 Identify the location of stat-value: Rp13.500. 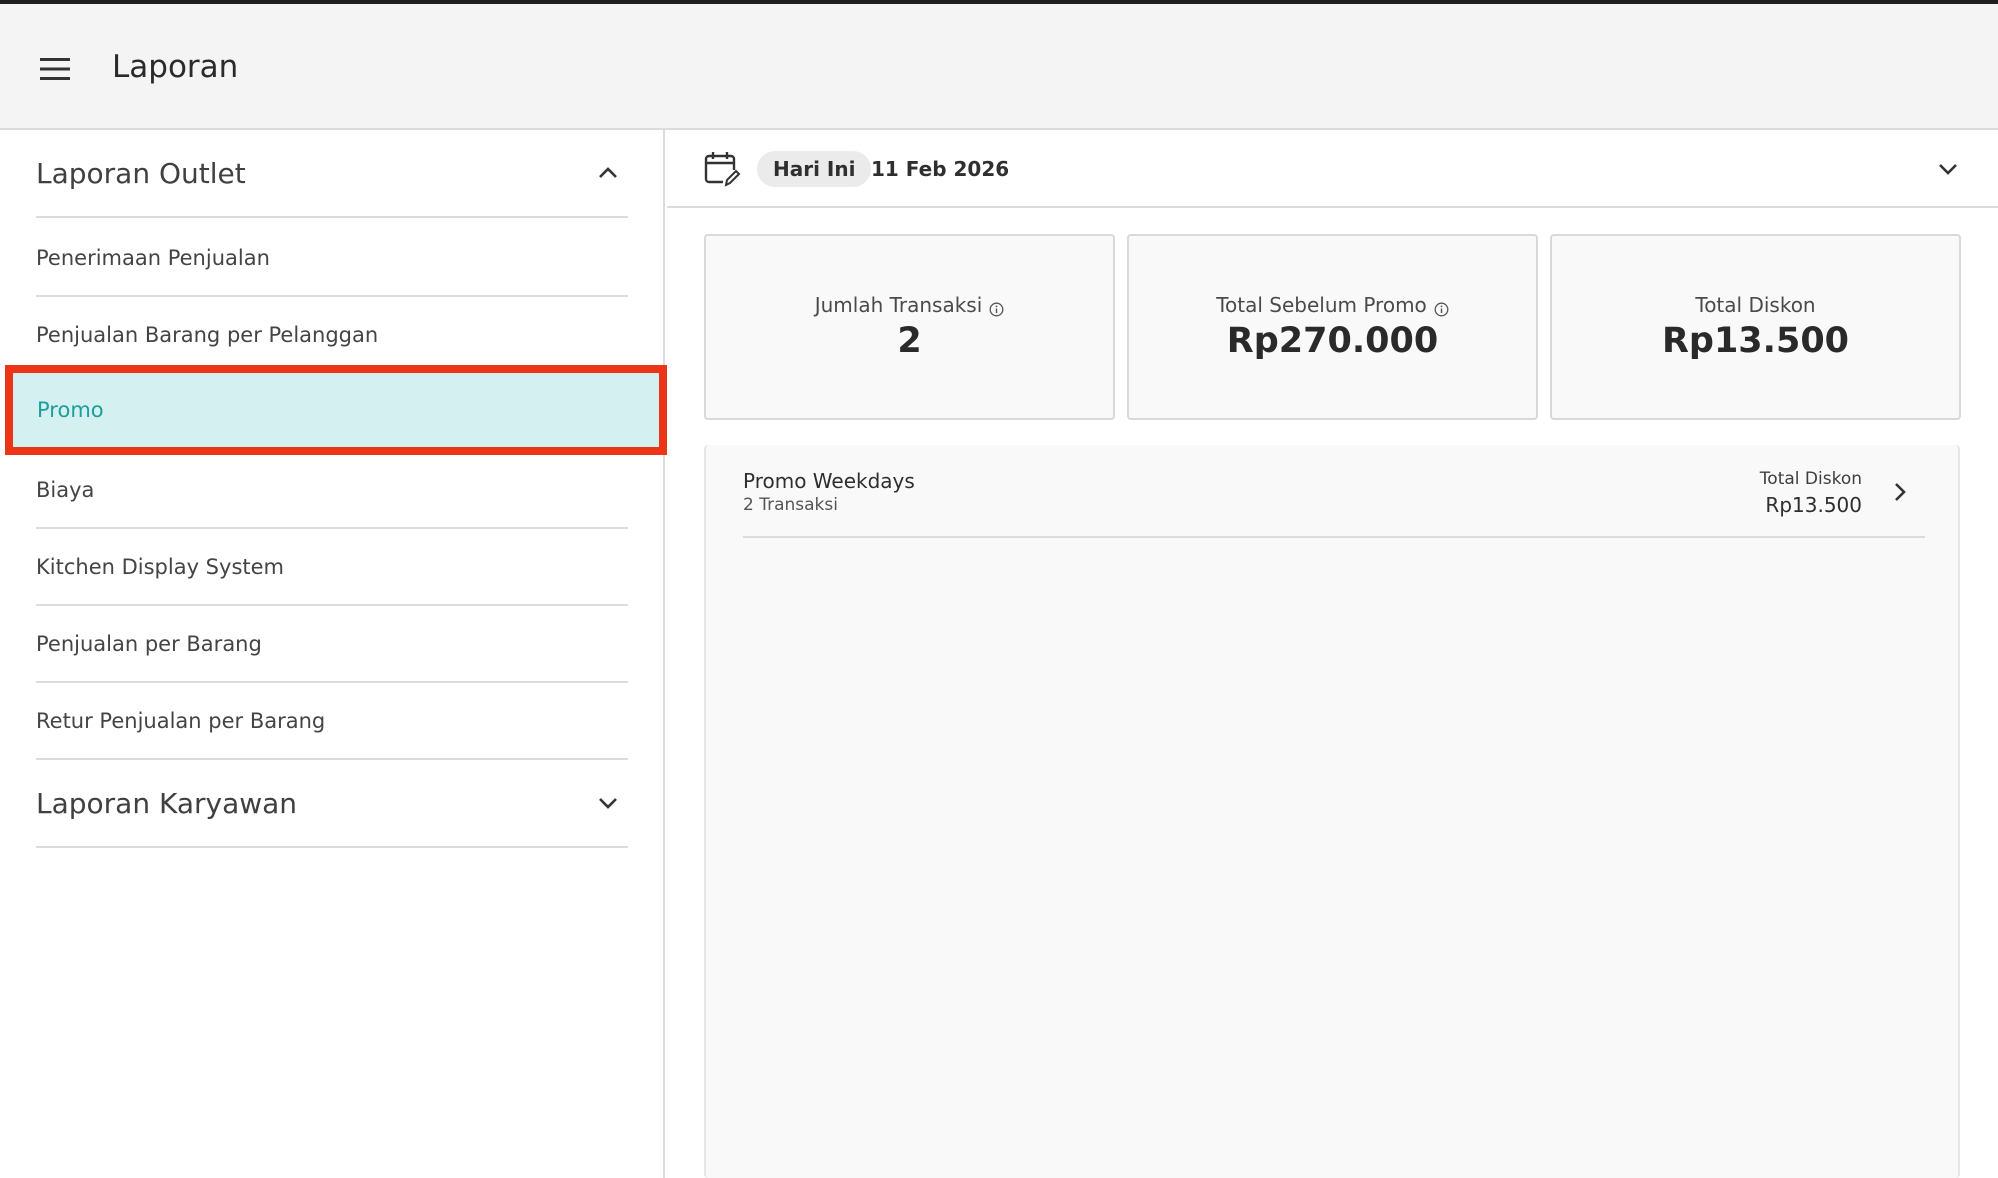
(1755, 341).